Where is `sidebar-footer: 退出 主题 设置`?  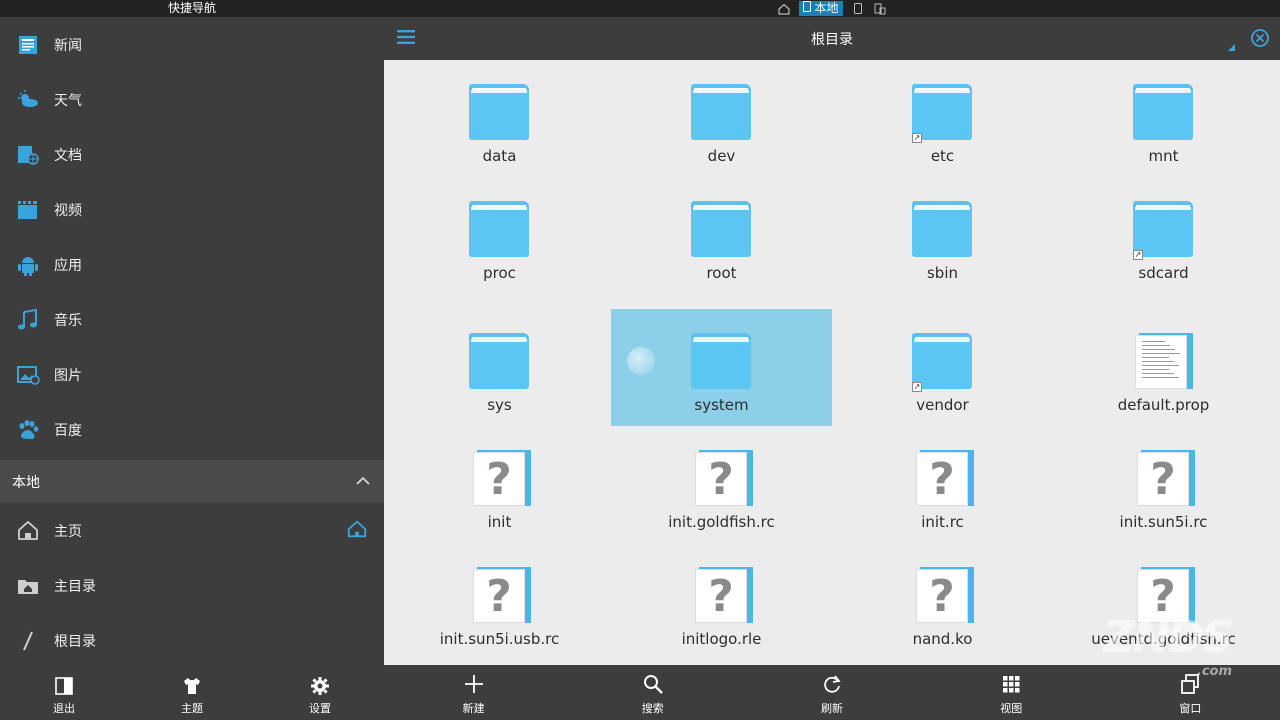
sidebar-footer: 退出 主题 设置 is located at coordinates (192, 696).